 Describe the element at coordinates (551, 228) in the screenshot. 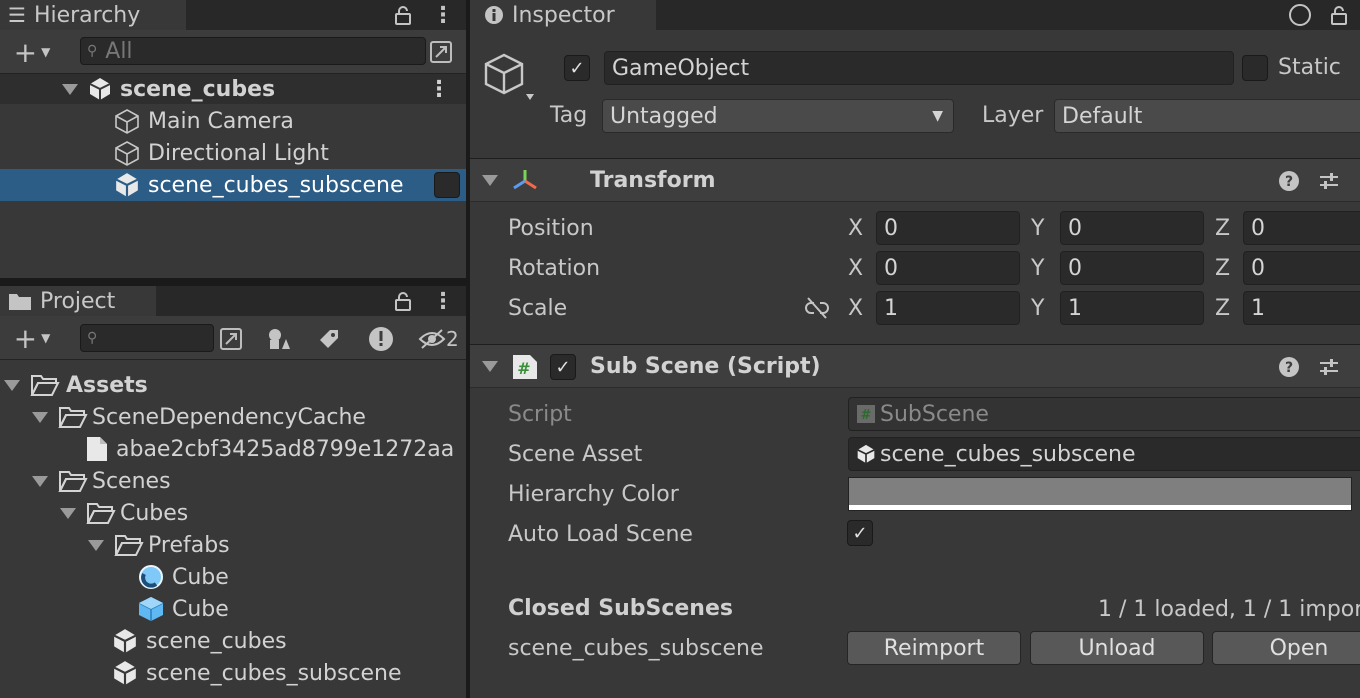

I see `position-label: Position` at that location.